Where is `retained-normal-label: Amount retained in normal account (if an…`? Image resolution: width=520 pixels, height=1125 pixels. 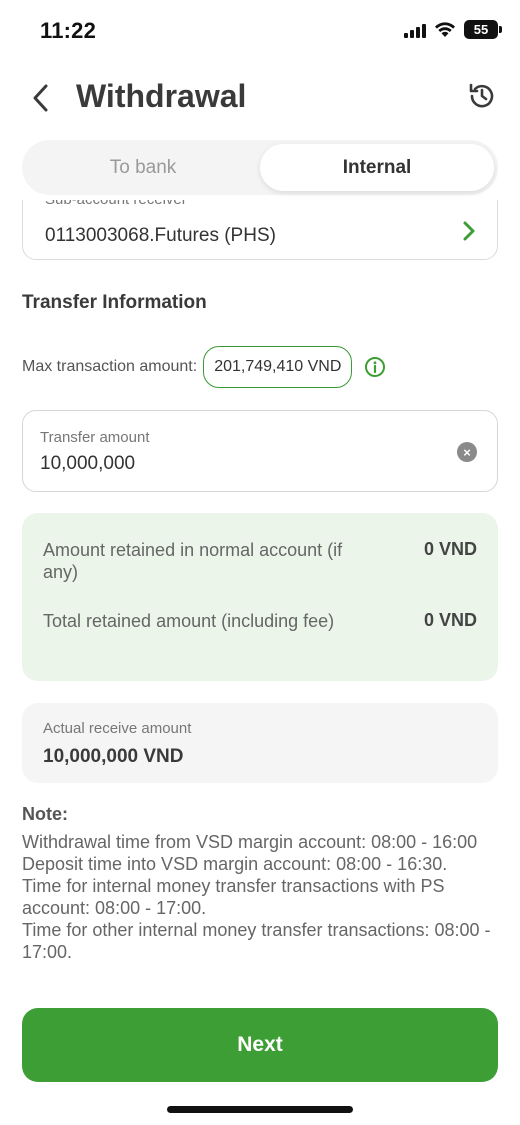
retained-normal-label: Amount retained in normal account (if an… is located at coordinates (193, 561).